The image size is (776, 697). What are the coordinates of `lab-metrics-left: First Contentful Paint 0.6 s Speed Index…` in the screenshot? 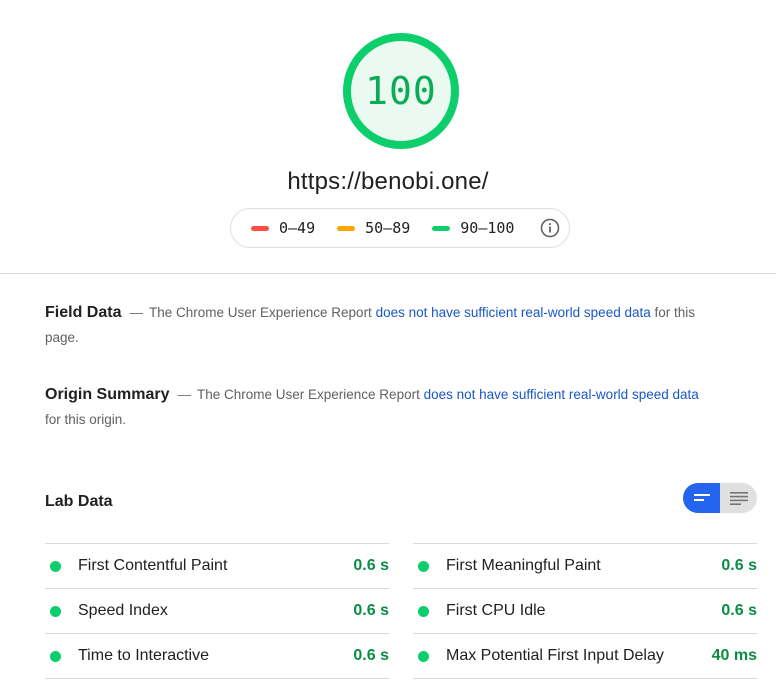 It's located at (217, 611).